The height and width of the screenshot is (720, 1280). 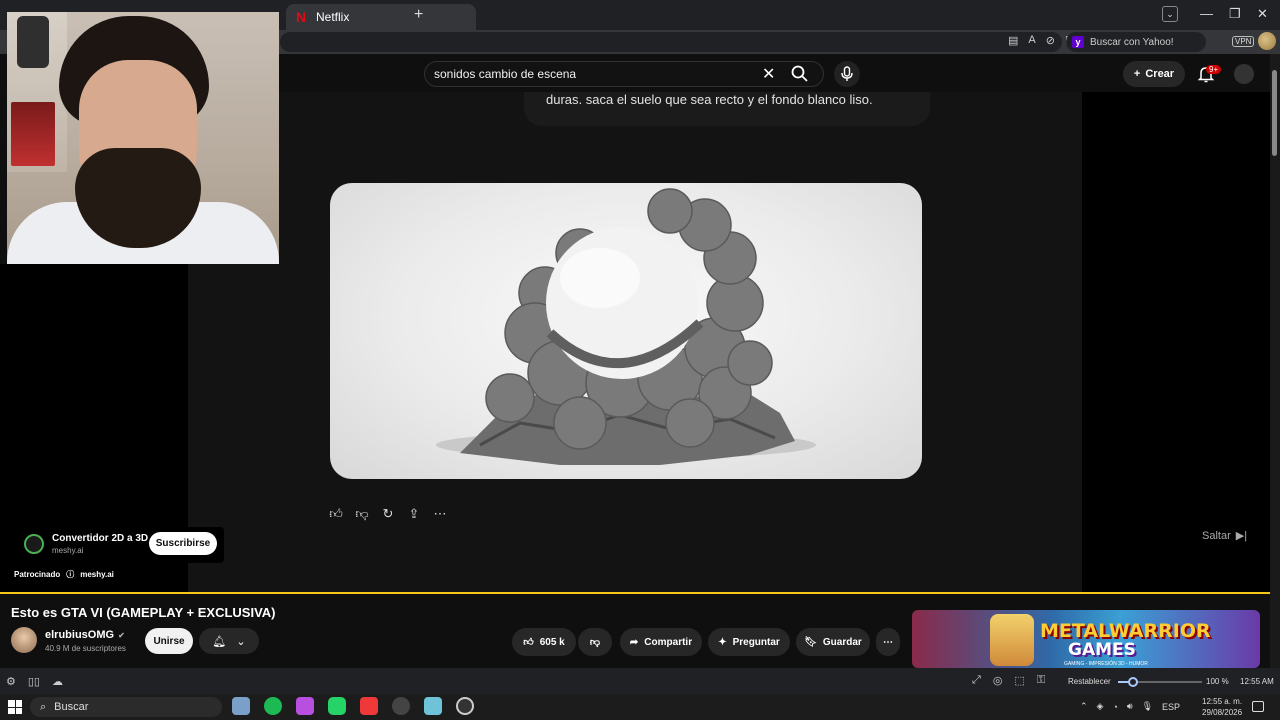 What do you see at coordinates (1235, 14) in the screenshot?
I see `restore-icon: ❐` at bounding box center [1235, 14].